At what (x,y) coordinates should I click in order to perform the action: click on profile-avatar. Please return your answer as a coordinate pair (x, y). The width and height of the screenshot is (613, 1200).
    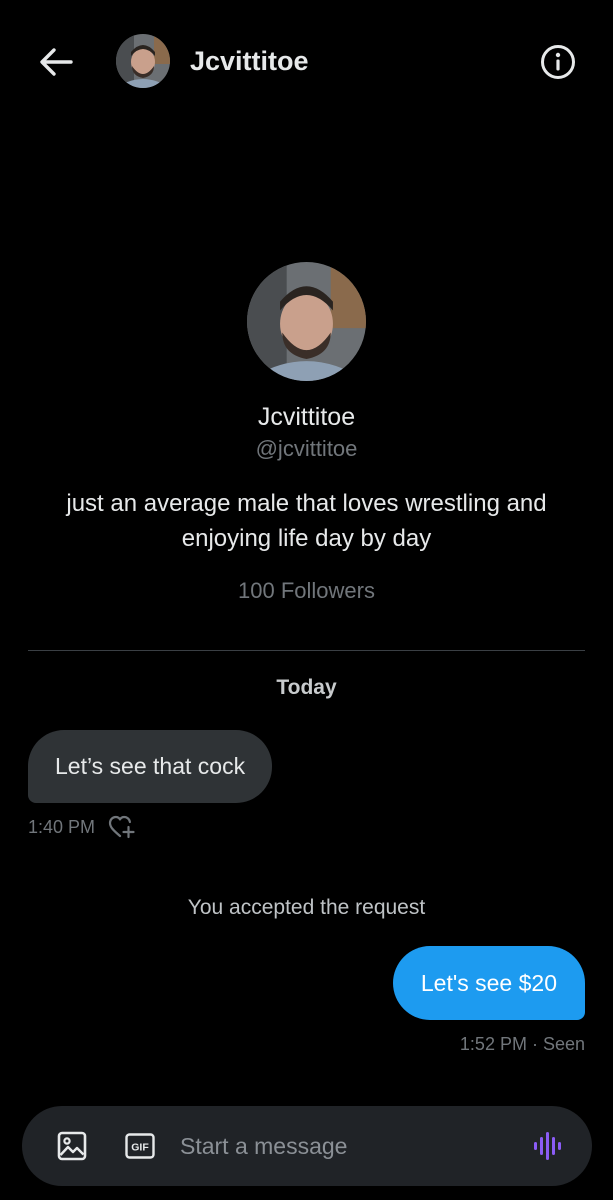
    Looking at the image, I should click on (306, 321).